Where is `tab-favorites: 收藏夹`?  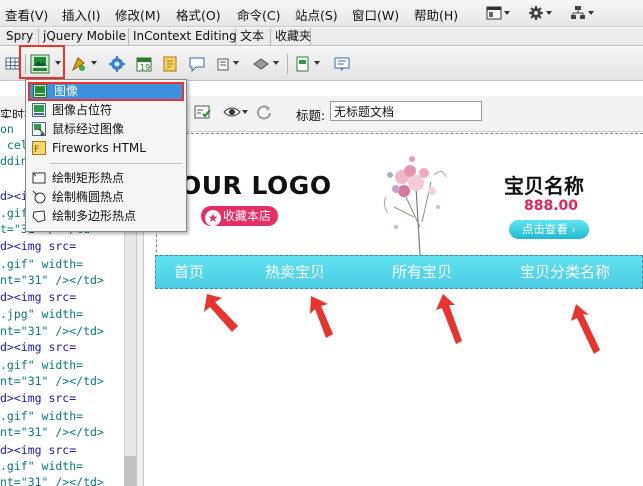
tab-favorites: 收藏夹 is located at coordinates (291, 37).